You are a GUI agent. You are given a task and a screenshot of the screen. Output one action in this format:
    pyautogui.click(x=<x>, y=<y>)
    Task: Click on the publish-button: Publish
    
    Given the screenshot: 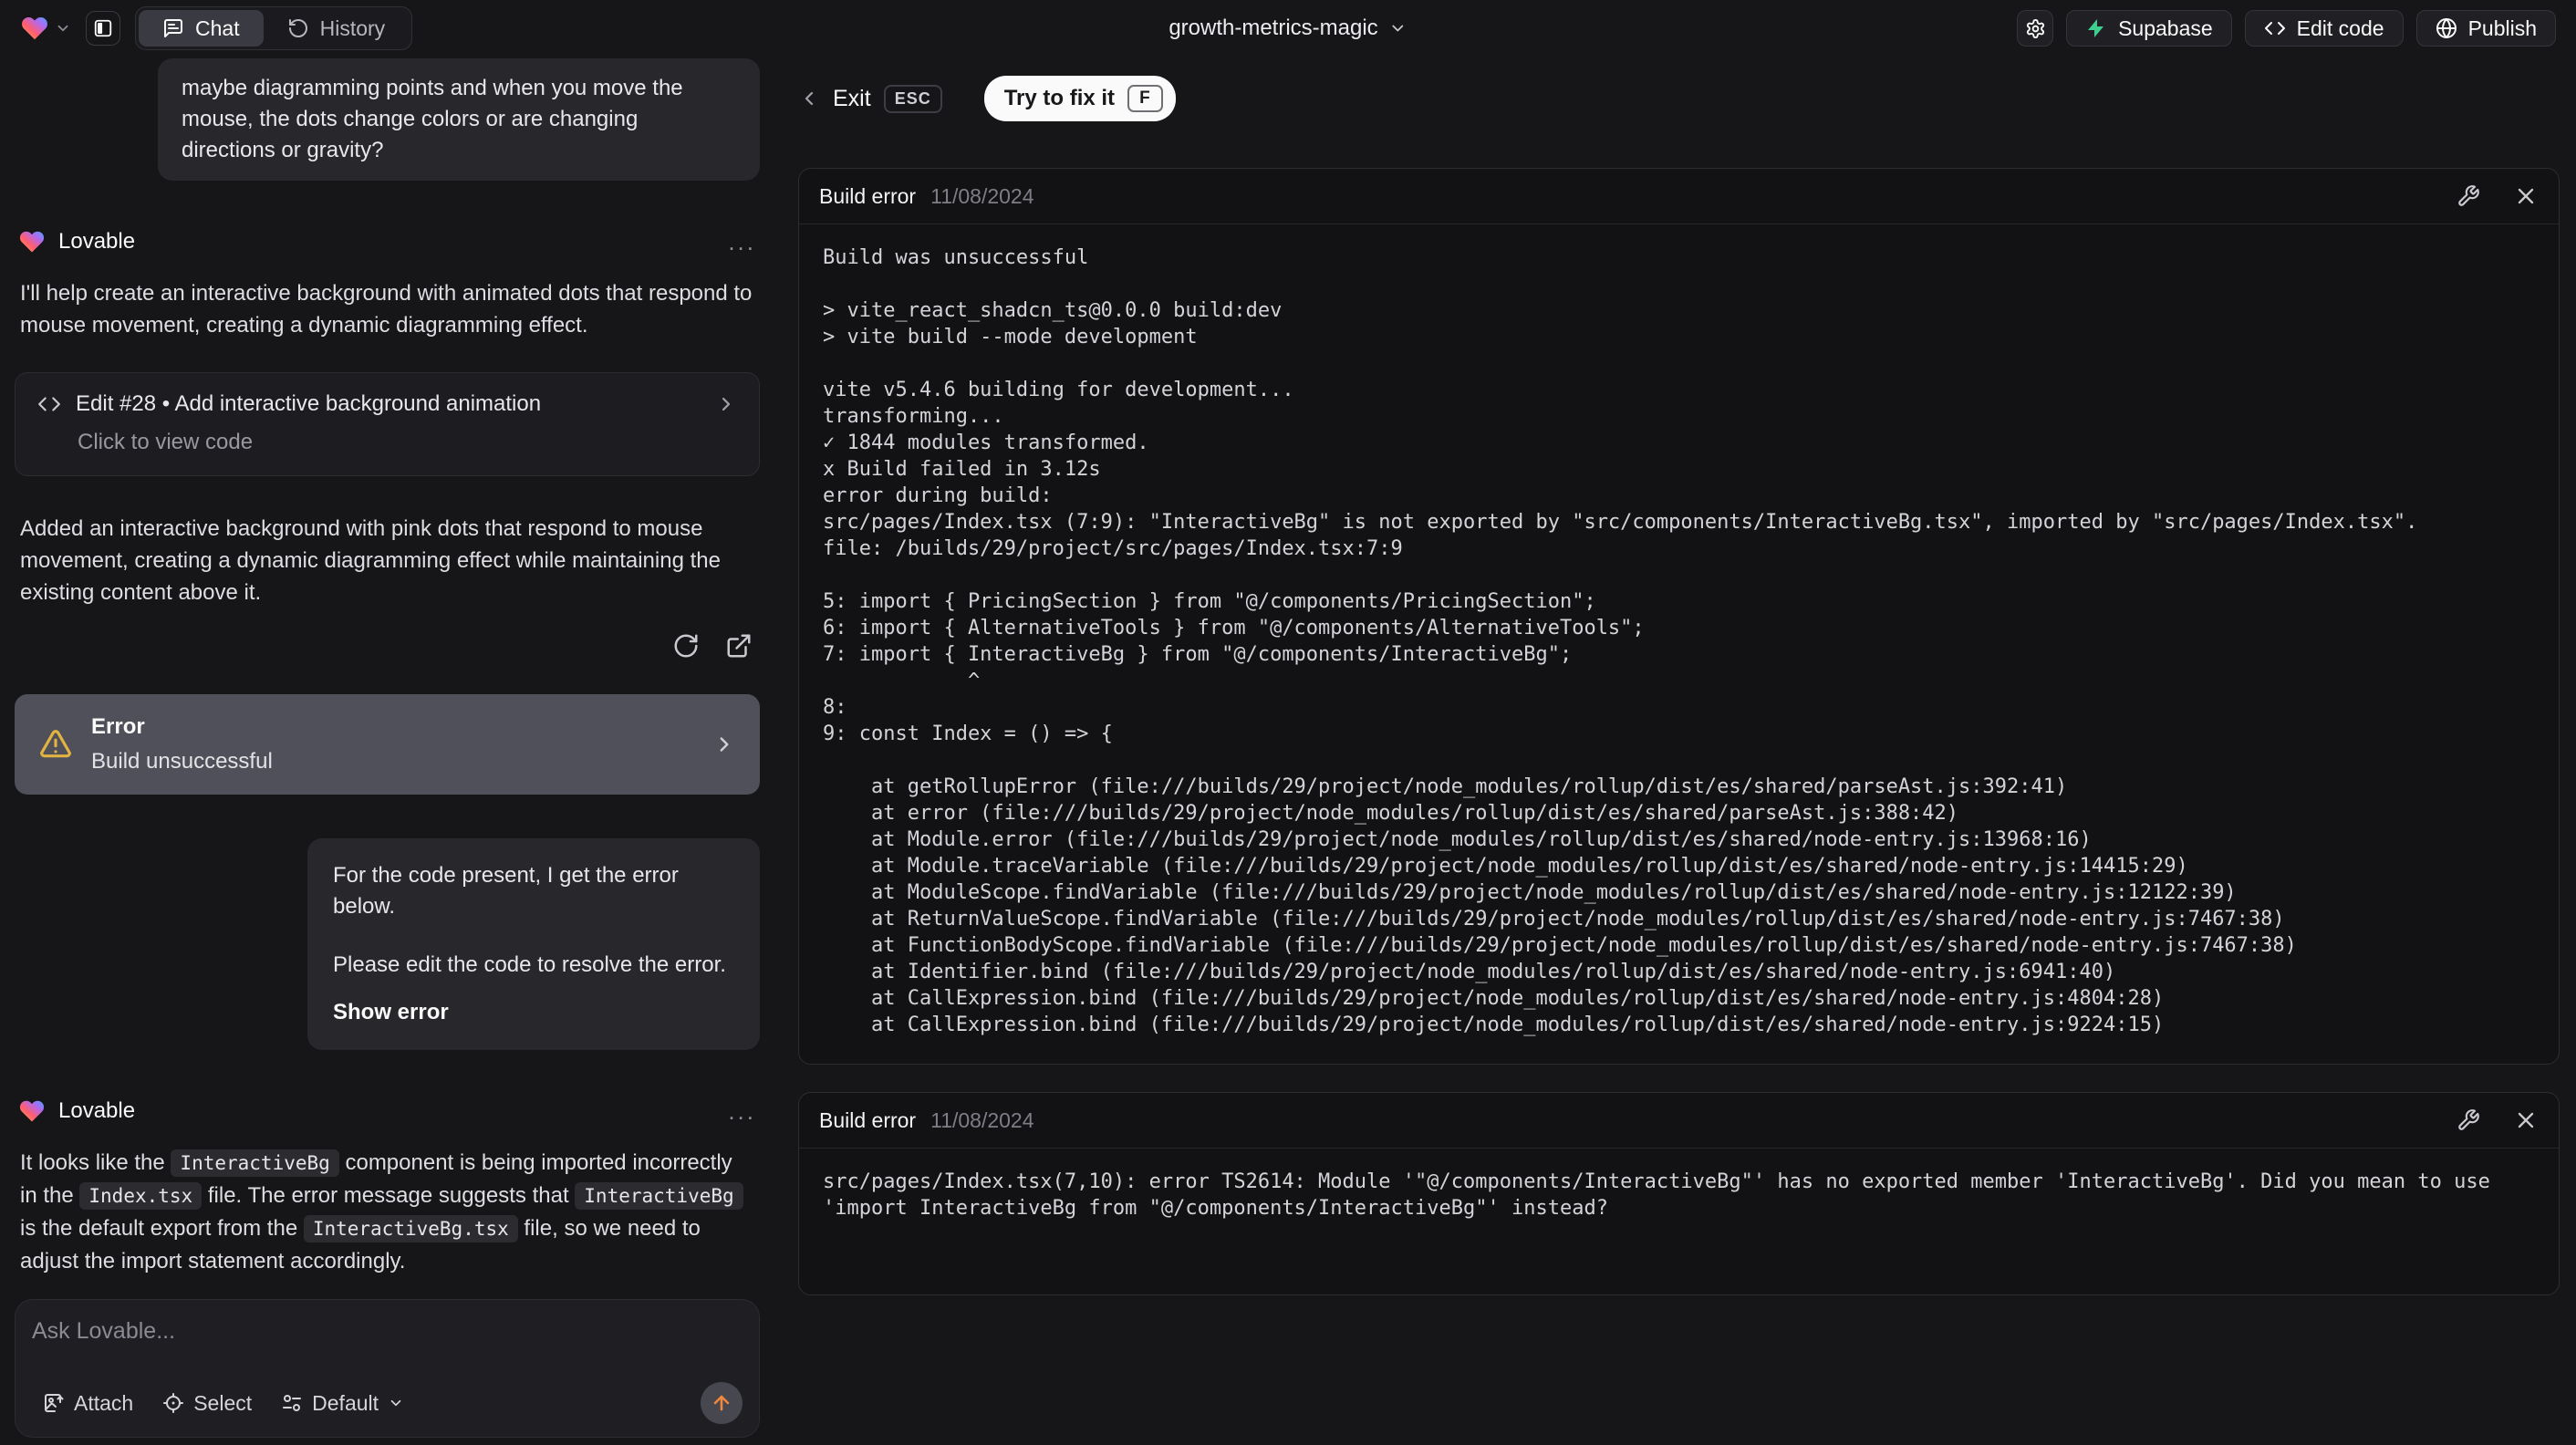 What is the action you would take?
    pyautogui.click(x=2485, y=28)
    